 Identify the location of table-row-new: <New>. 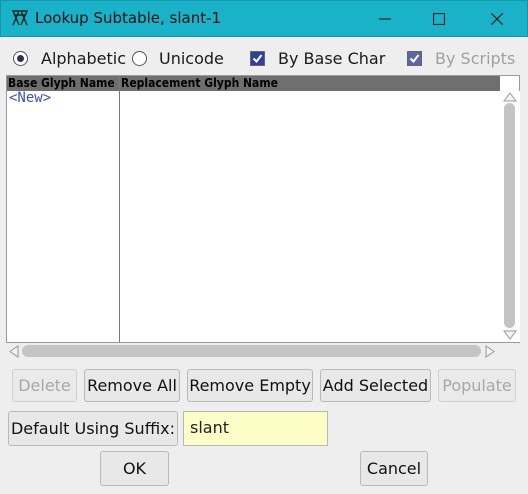
(30, 98).